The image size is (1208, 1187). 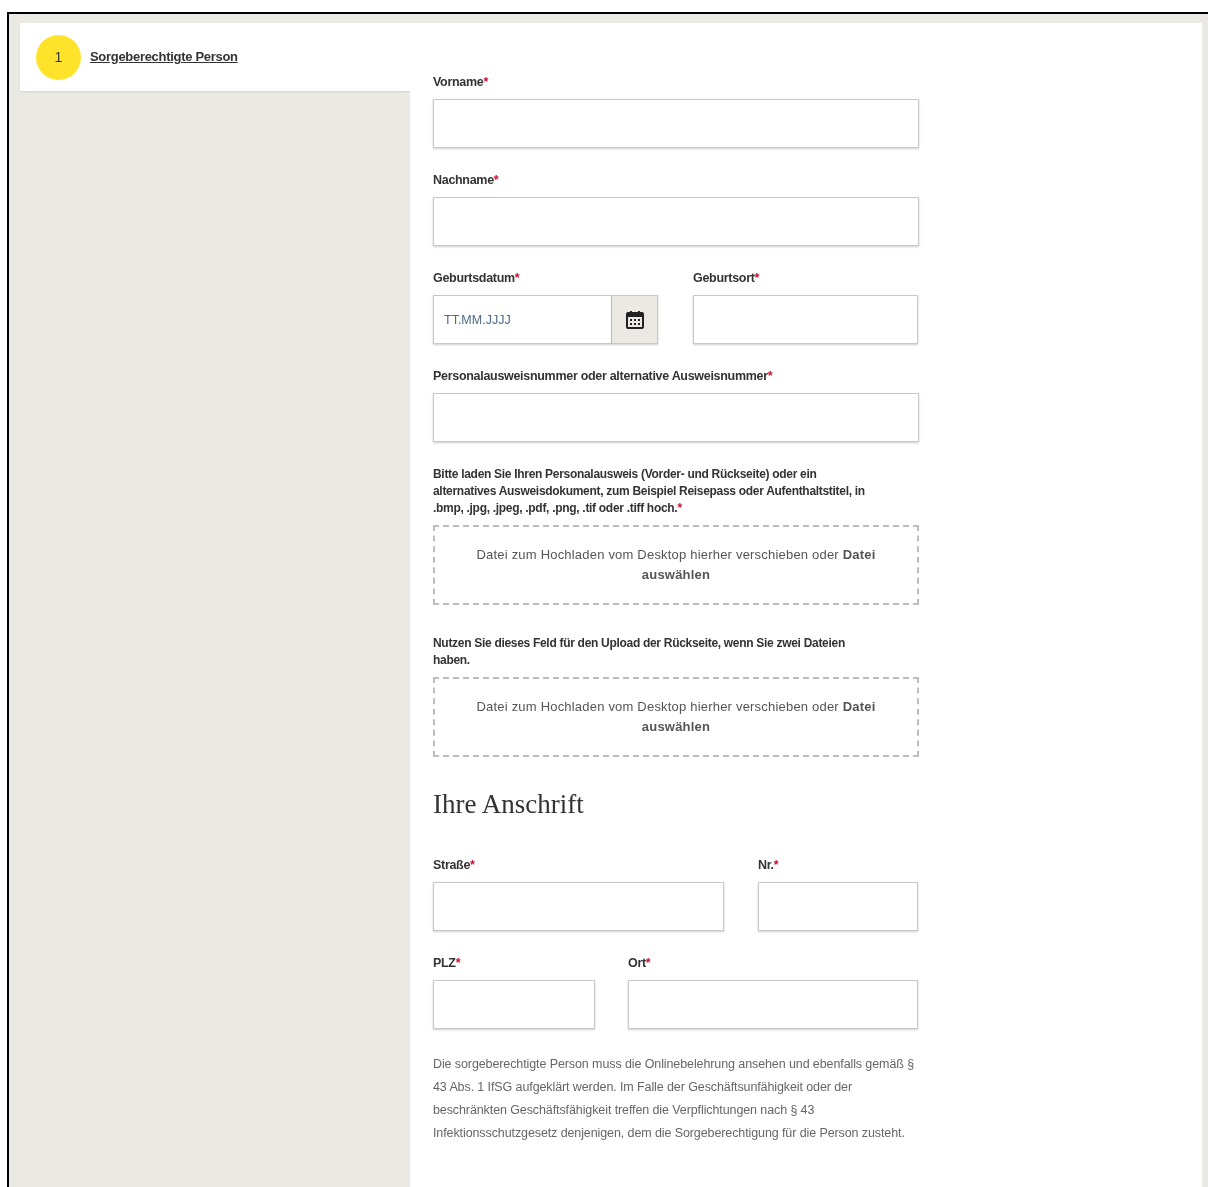 I want to click on field-label: Geburtsdatum*, so click(x=477, y=278).